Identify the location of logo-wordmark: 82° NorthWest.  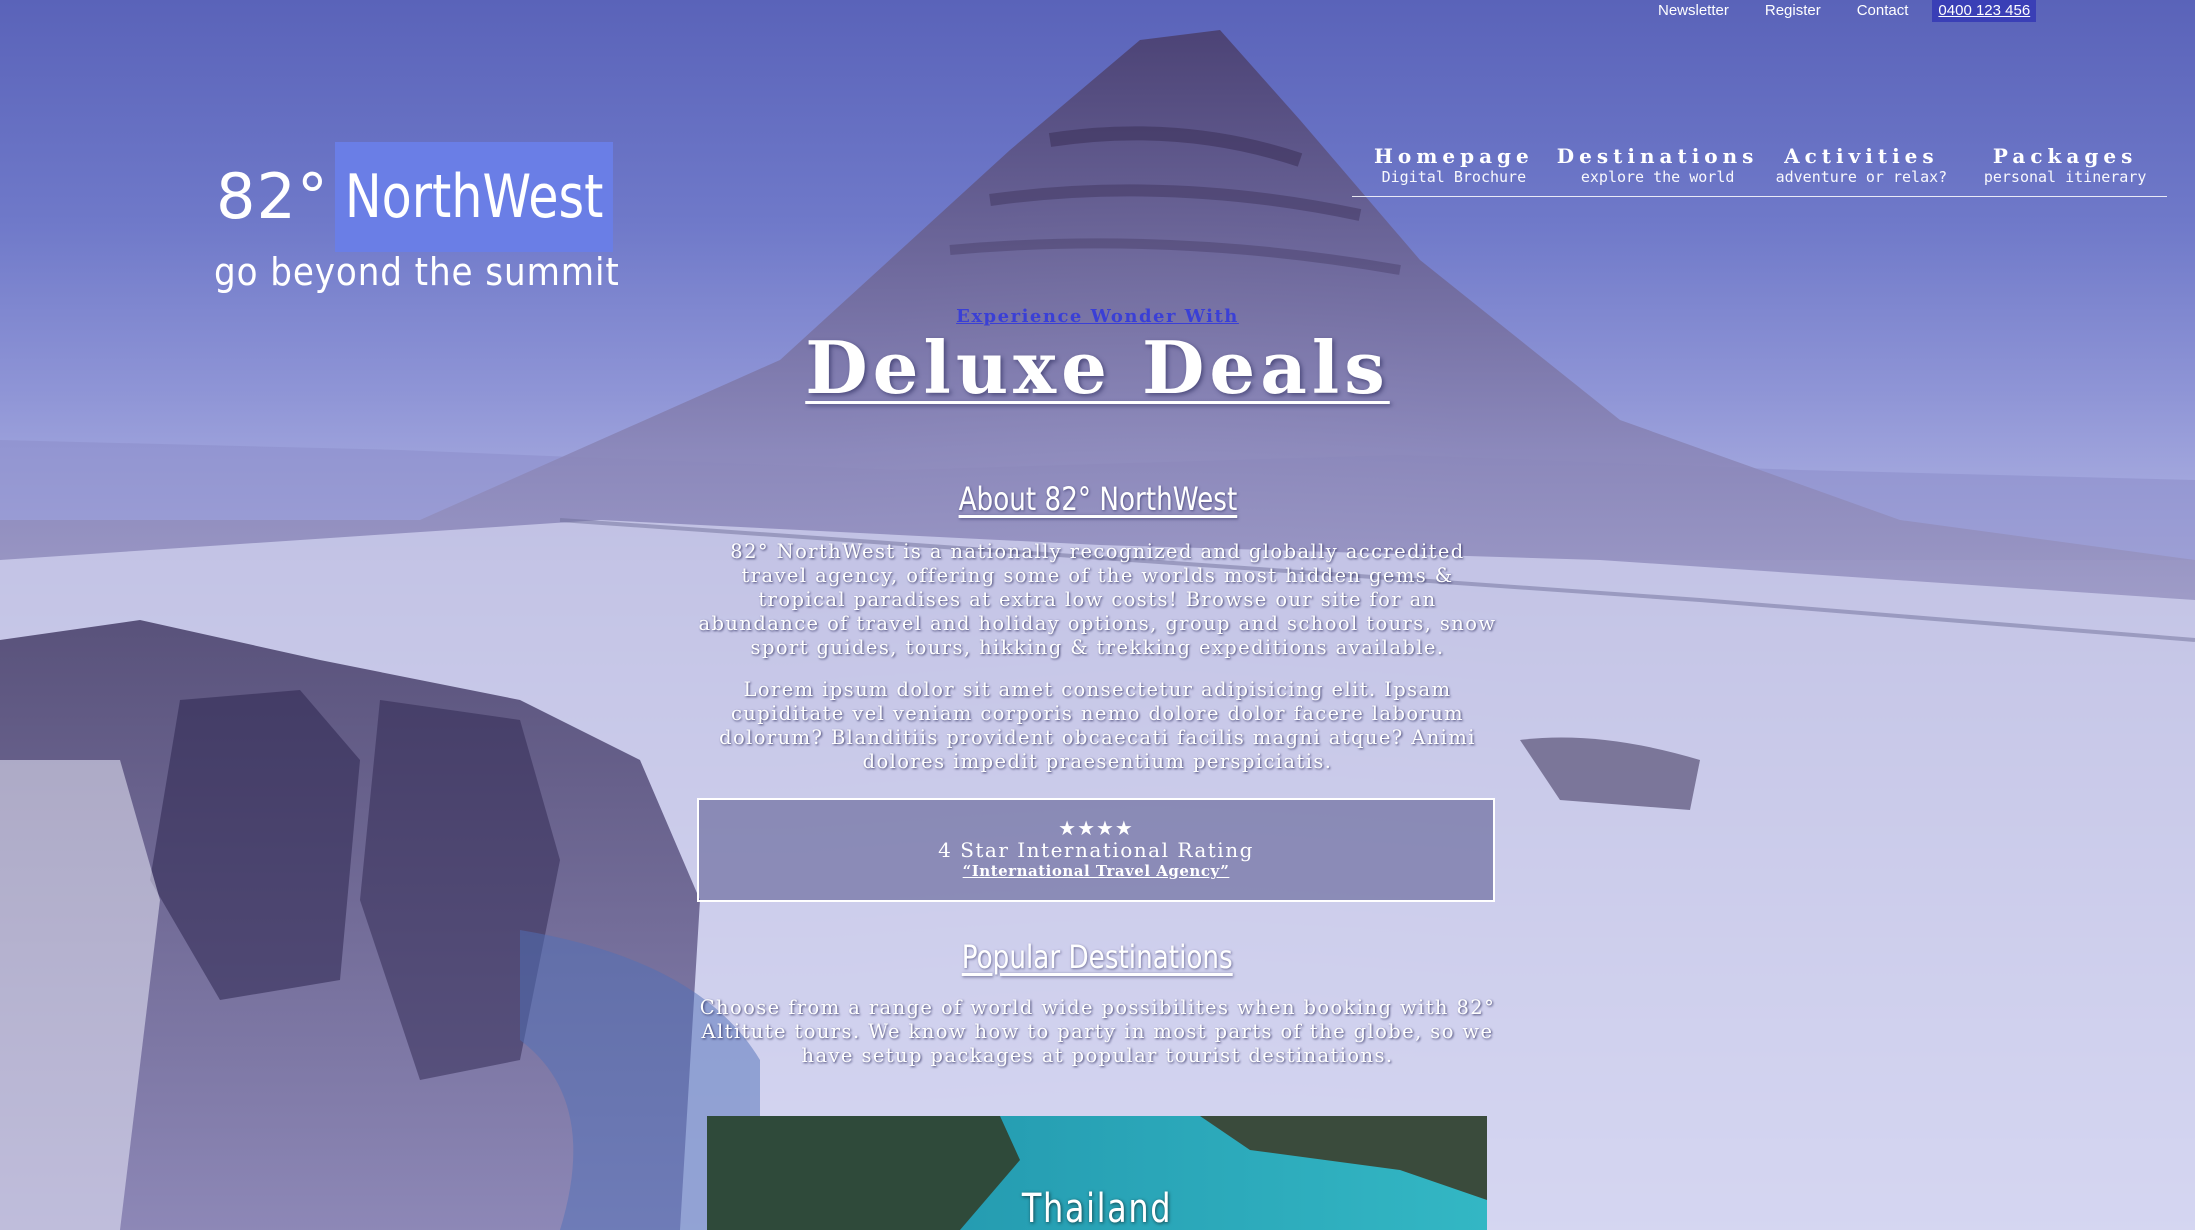
(445, 197).